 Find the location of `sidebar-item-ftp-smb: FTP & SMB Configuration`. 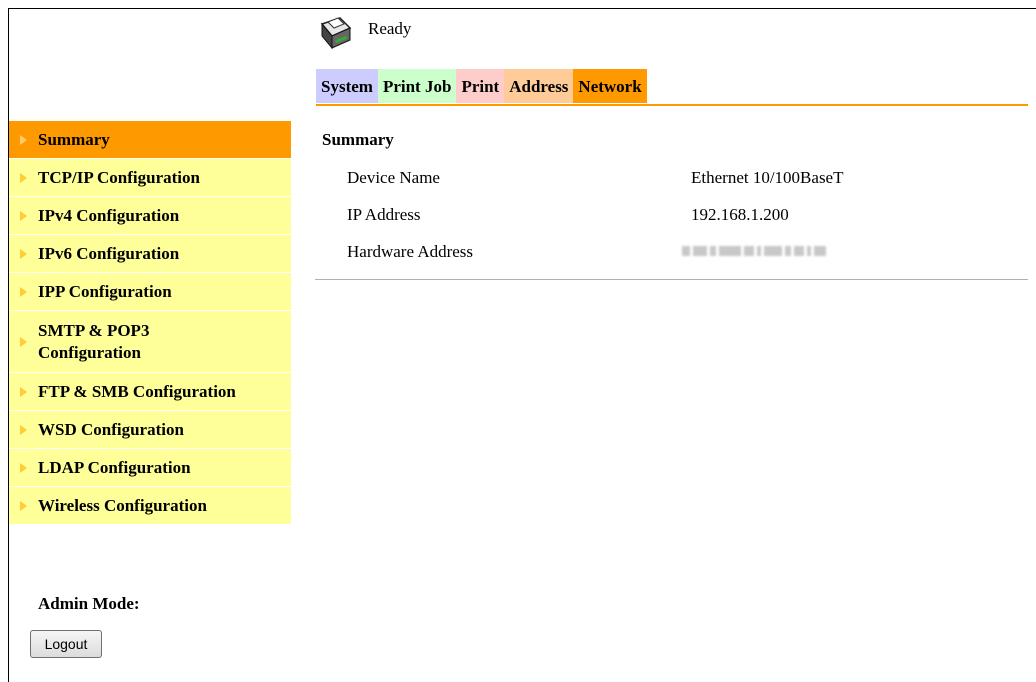

sidebar-item-ftp-smb: FTP & SMB Configuration is located at coordinates (150, 392).